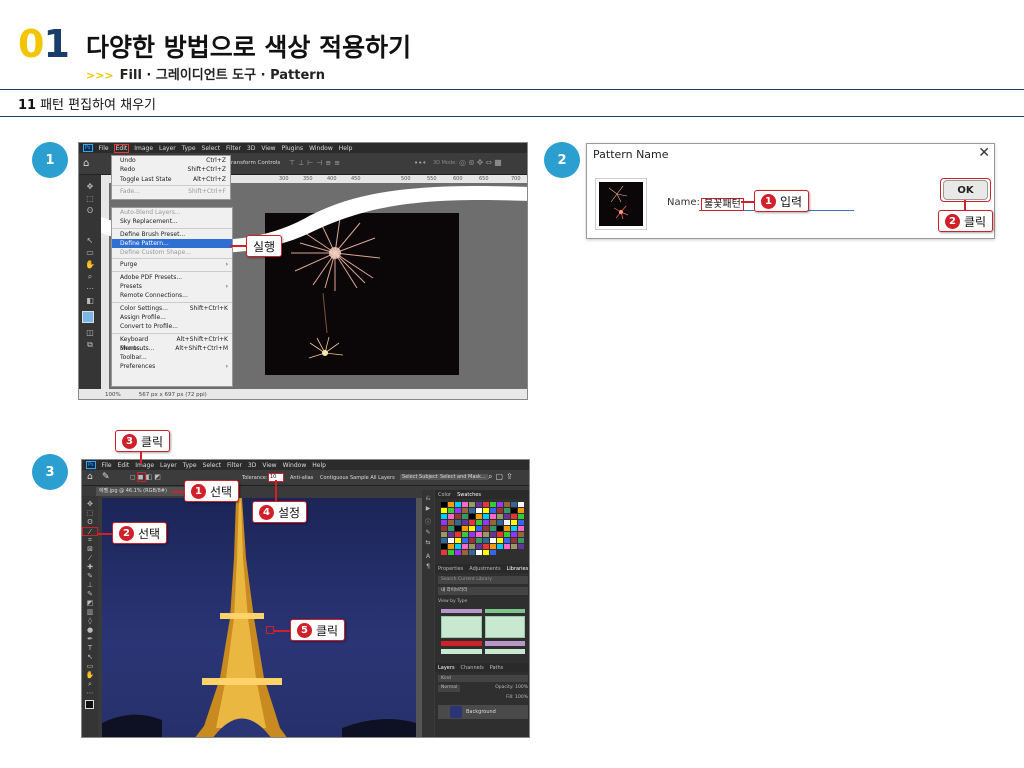  Describe the element at coordinates (189, 148) in the screenshot. I see `menu-type: Type` at that location.